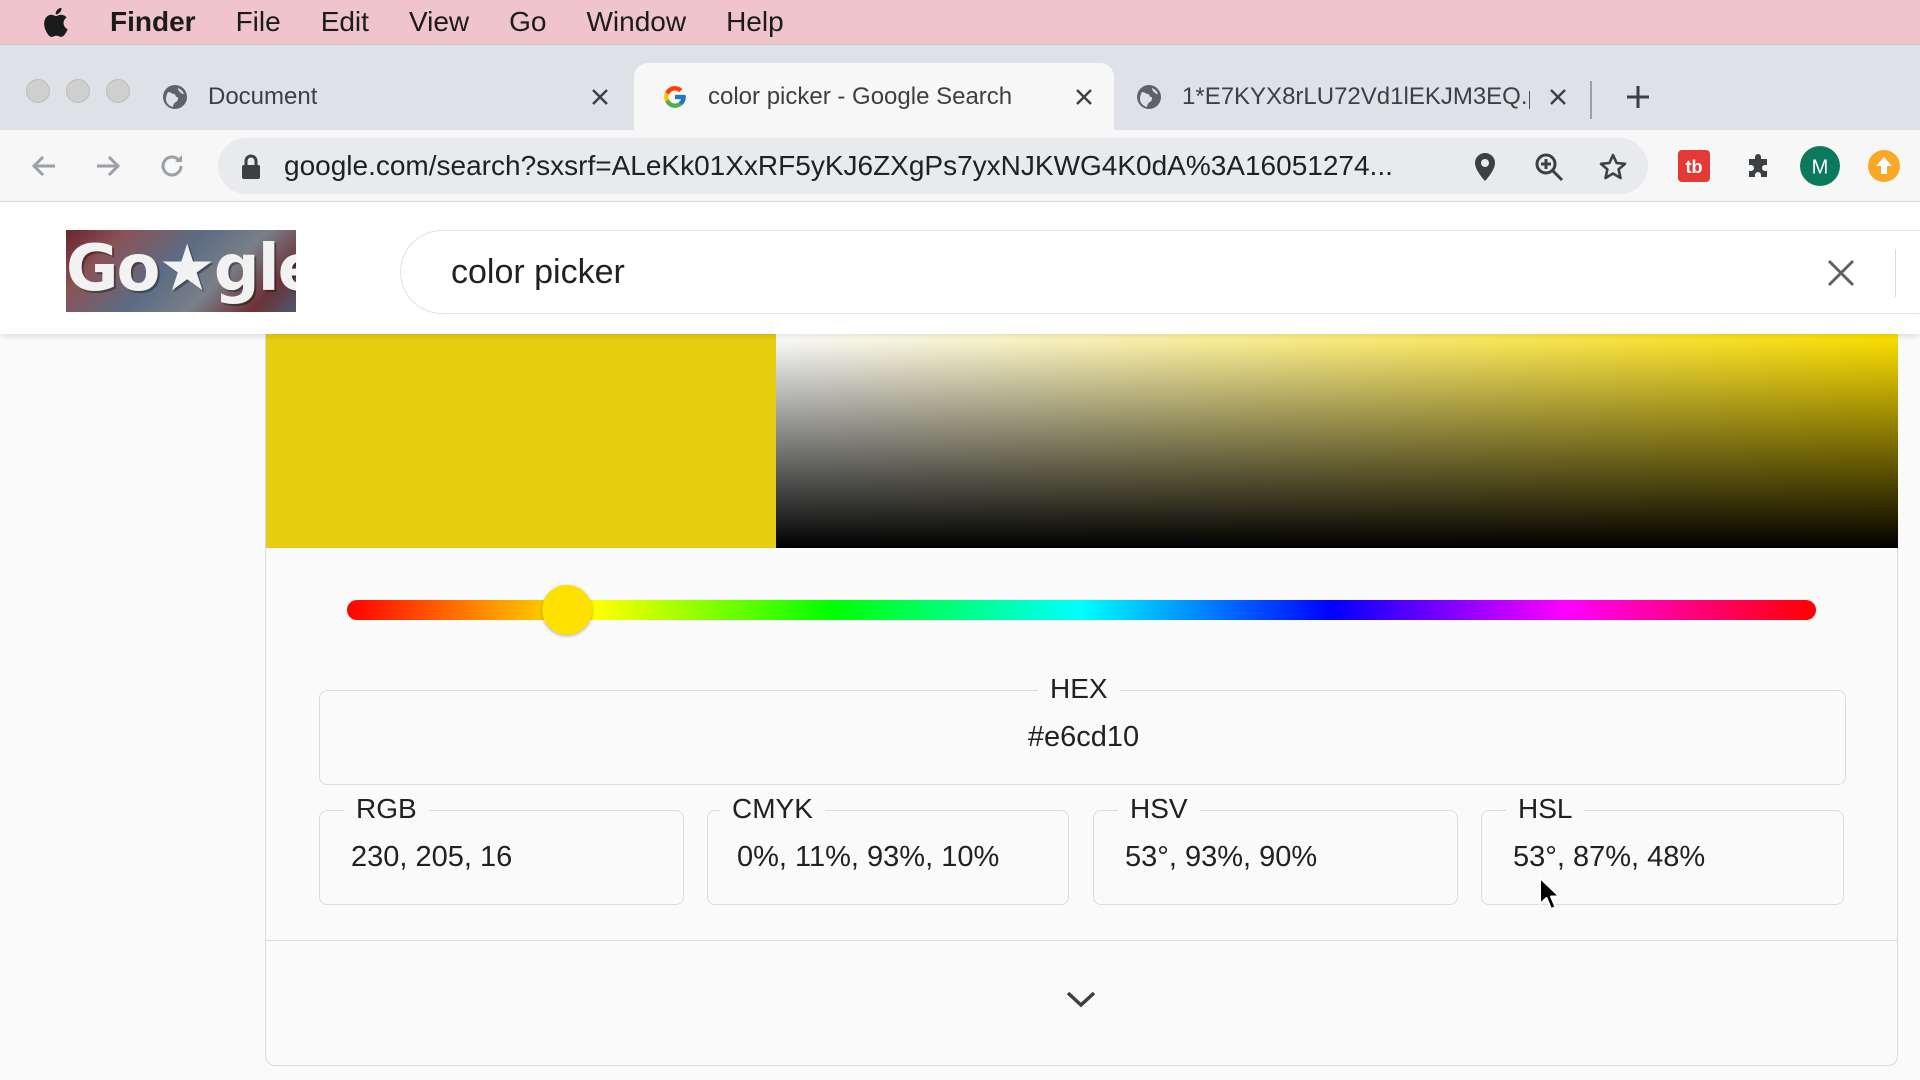 The image size is (1920, 1080). What do you see at coordinates (527, 22) in the screenshot?
I see `menu-go: Go` at bounding box center [527, 22].